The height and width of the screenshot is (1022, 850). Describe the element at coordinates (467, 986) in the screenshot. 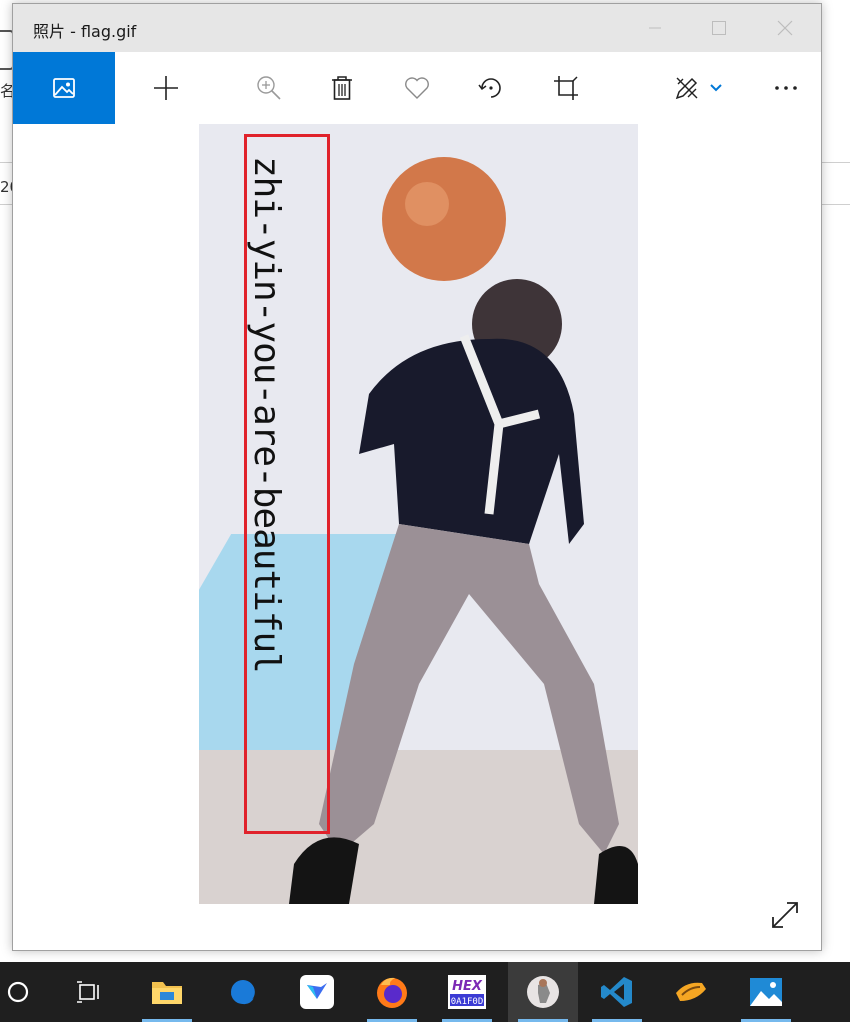

I see `svg-text: HEX` at that location.